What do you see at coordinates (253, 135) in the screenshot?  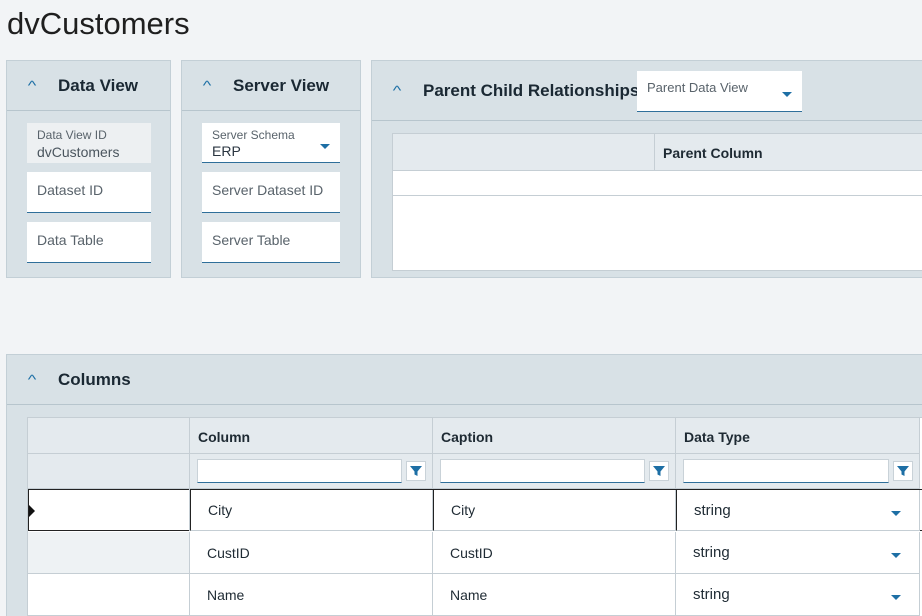 I see `server-schema-label: Server Schema` at bounding box center [253, 135].